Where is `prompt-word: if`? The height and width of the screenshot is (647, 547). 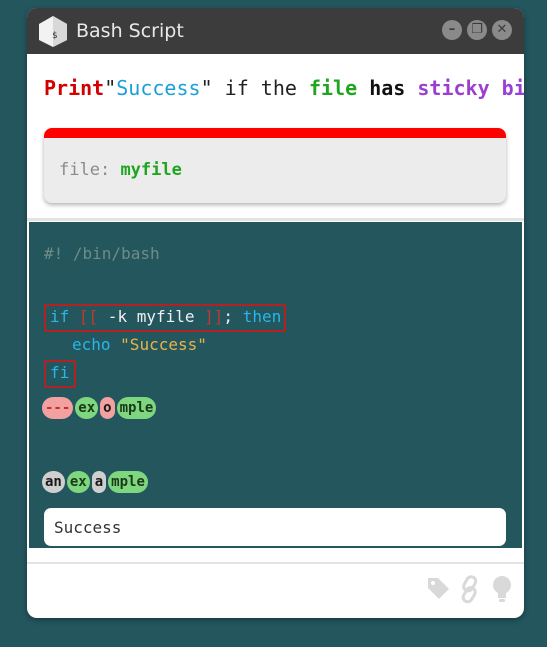 prompt-word: if is located at coordinates (236, 88).